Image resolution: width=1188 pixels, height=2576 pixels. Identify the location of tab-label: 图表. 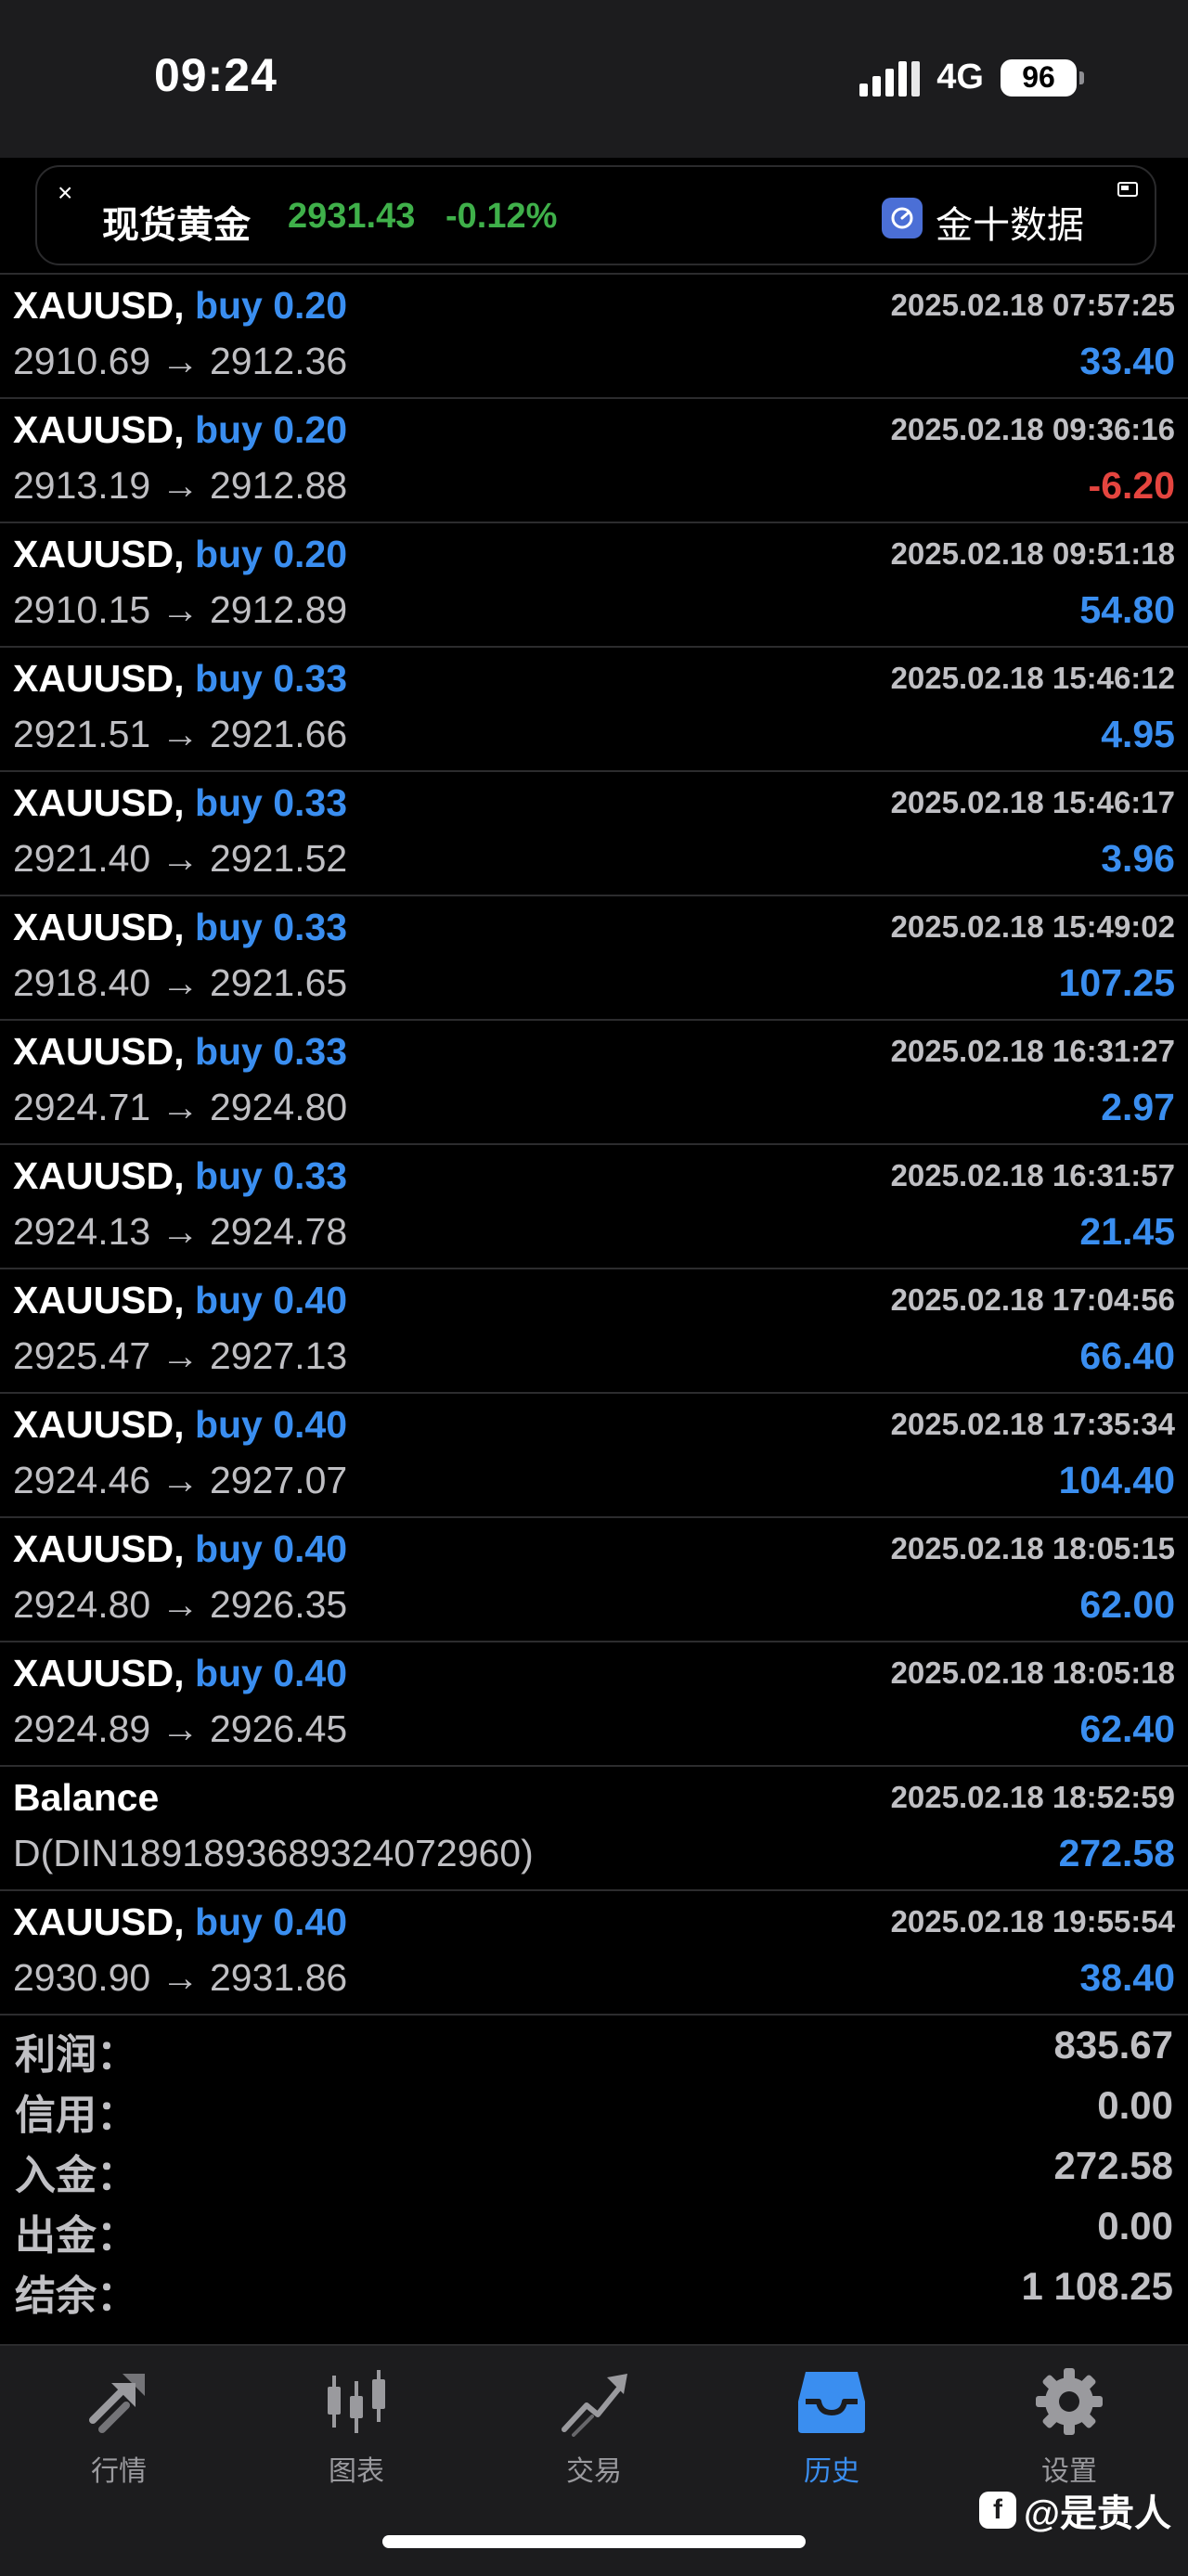
(356, 2471).